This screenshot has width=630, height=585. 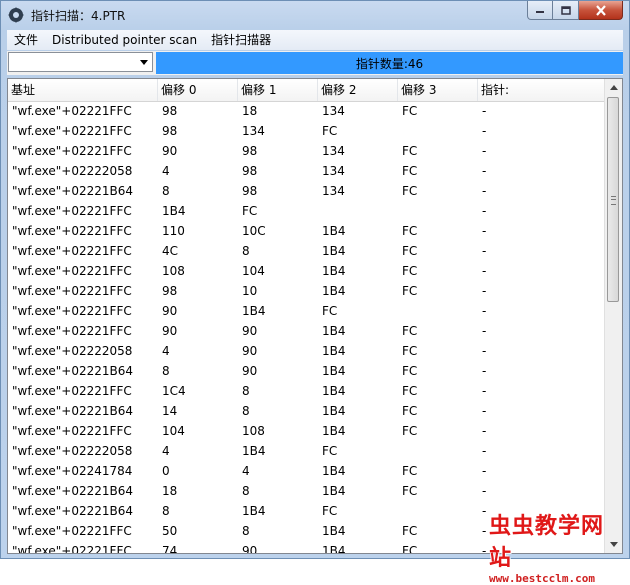 What do you see at coordinates (358, 90) in the screenshot?
I see `column-header-offset-2: 偏移 2` at bounding box center [358, 90].